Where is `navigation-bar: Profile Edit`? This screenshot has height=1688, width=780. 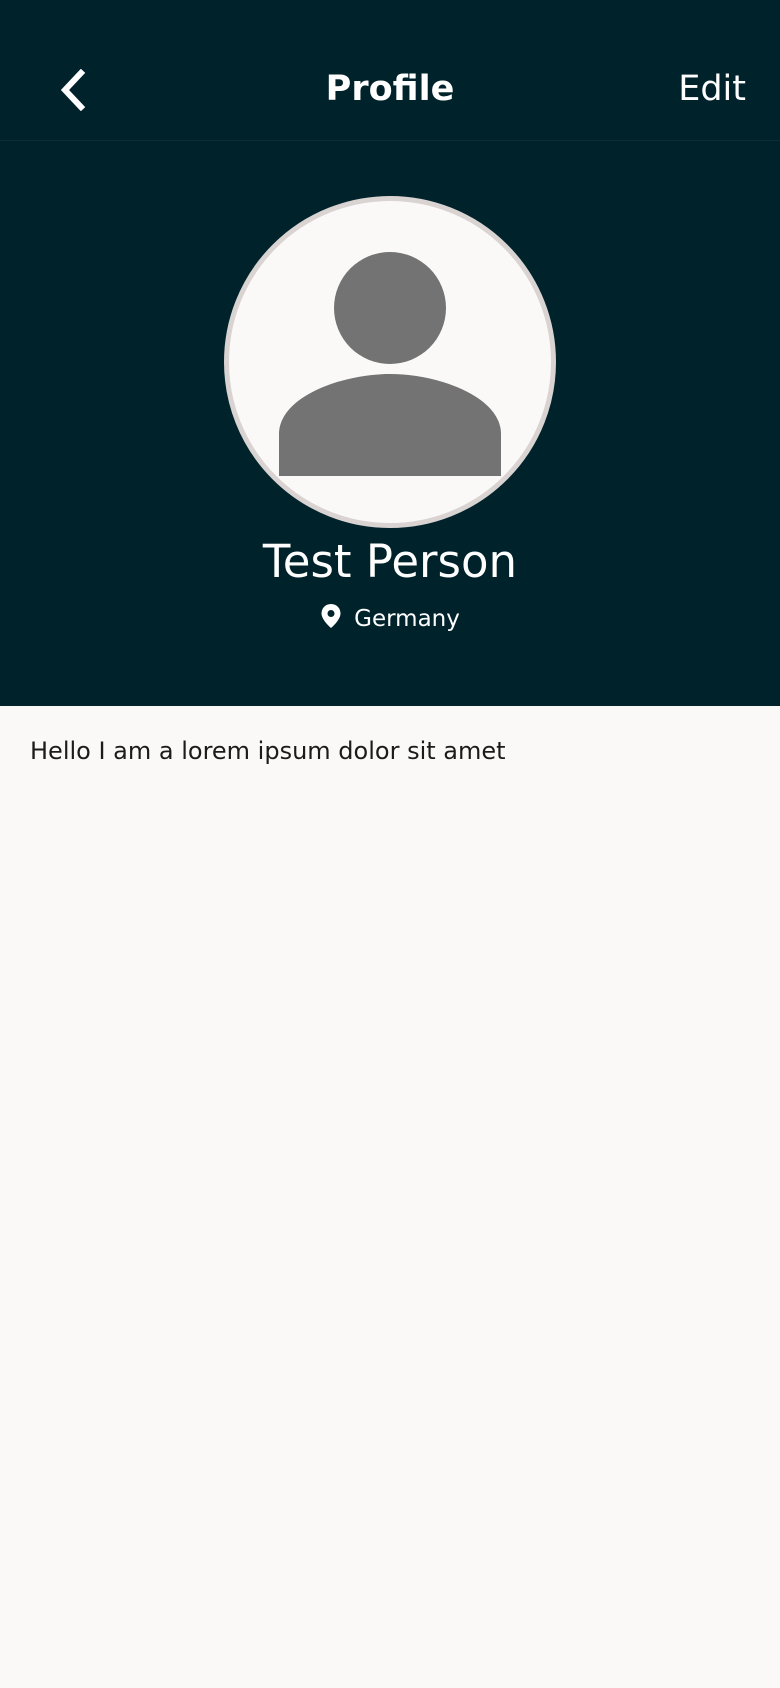 navigation-bar: Profile Edit is located at coordinates (390, 70).